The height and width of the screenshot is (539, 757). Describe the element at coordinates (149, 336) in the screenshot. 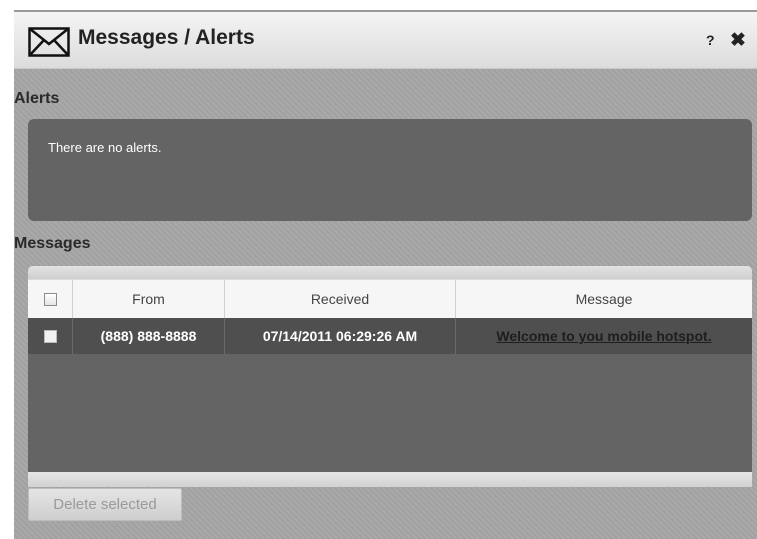

I see `message-from: (888) 888-8888` at that location.